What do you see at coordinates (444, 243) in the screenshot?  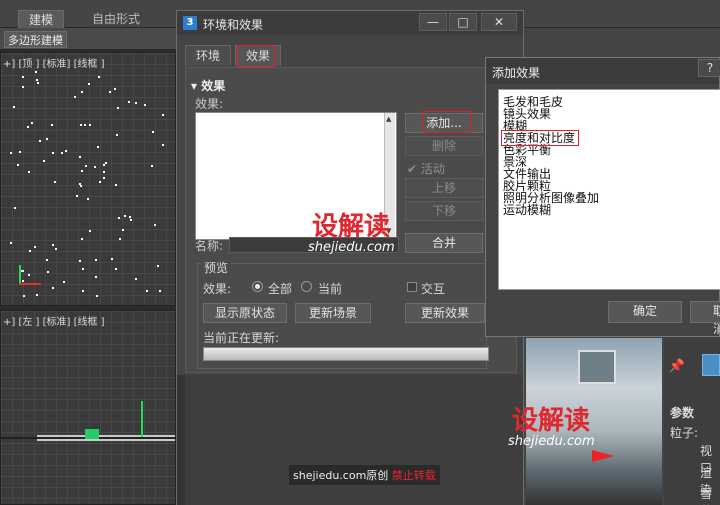 I see `merge-button: 合并` at bounding box center [444, 243].